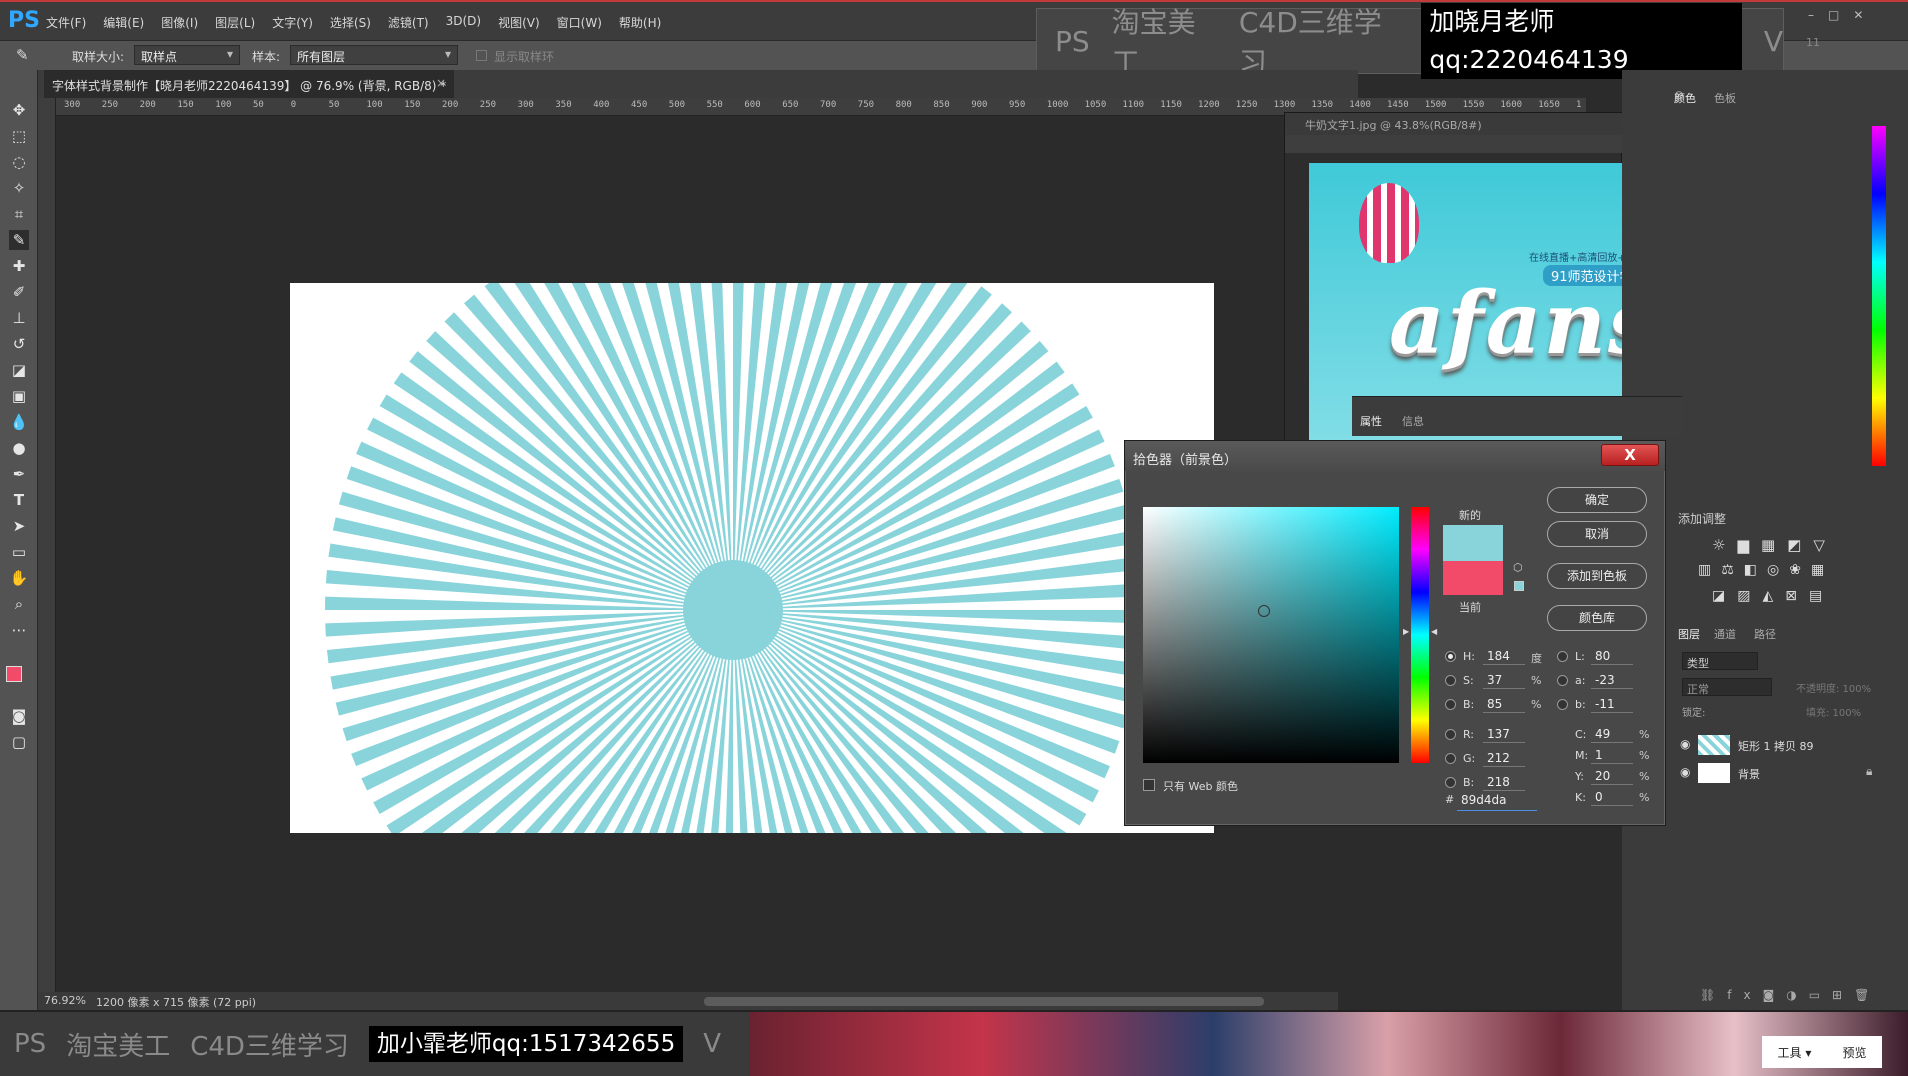 Image resolution: width=1908 pixels, height=1076 pixels. What do you see at coordinates (19, 188) in the screenshot?
I see `magic-wand-icon: ✧` at bounding box center [19, 188].